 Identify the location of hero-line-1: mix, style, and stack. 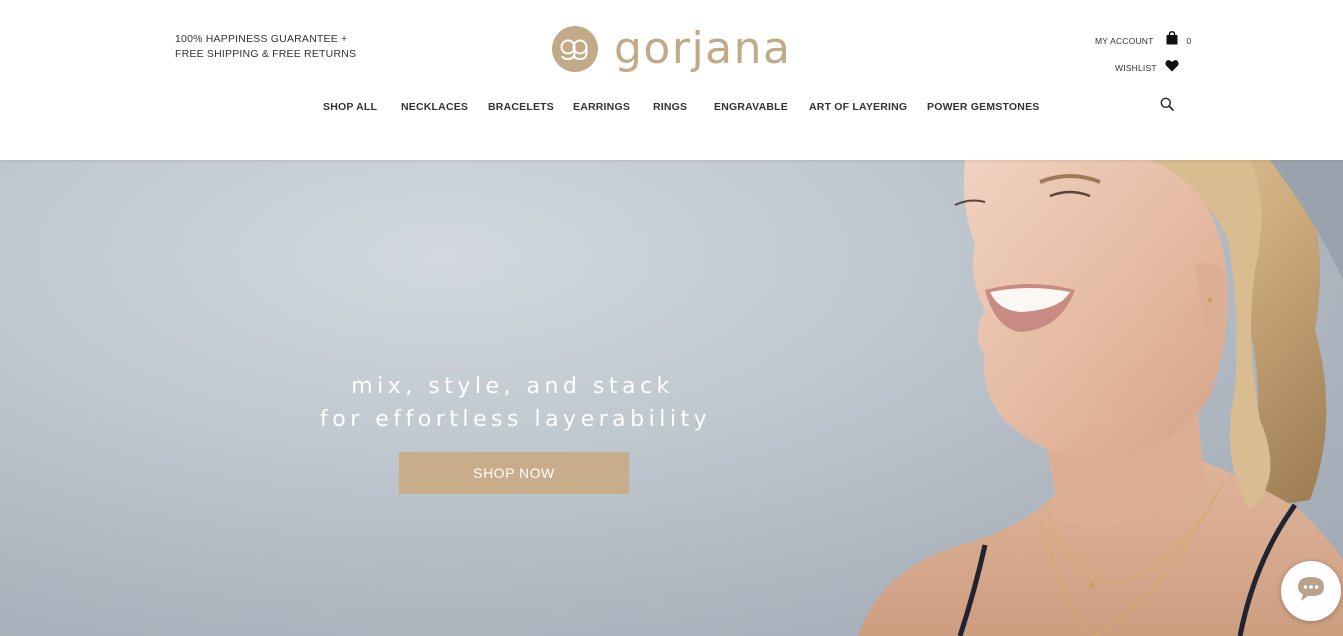
(512, 386).